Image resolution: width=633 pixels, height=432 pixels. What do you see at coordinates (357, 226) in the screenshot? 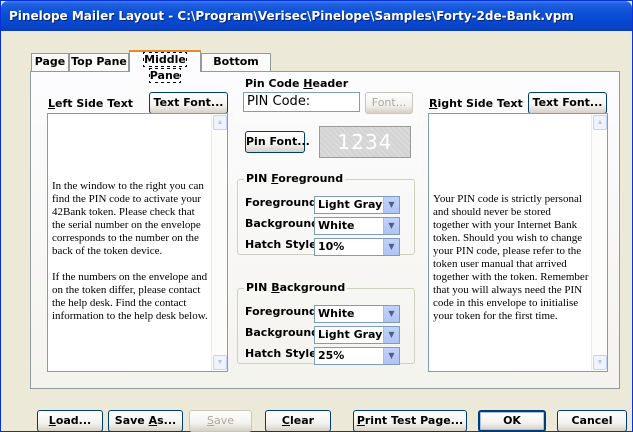
I see `fg-background-select: White ▼` at bounding box center [357, 226].